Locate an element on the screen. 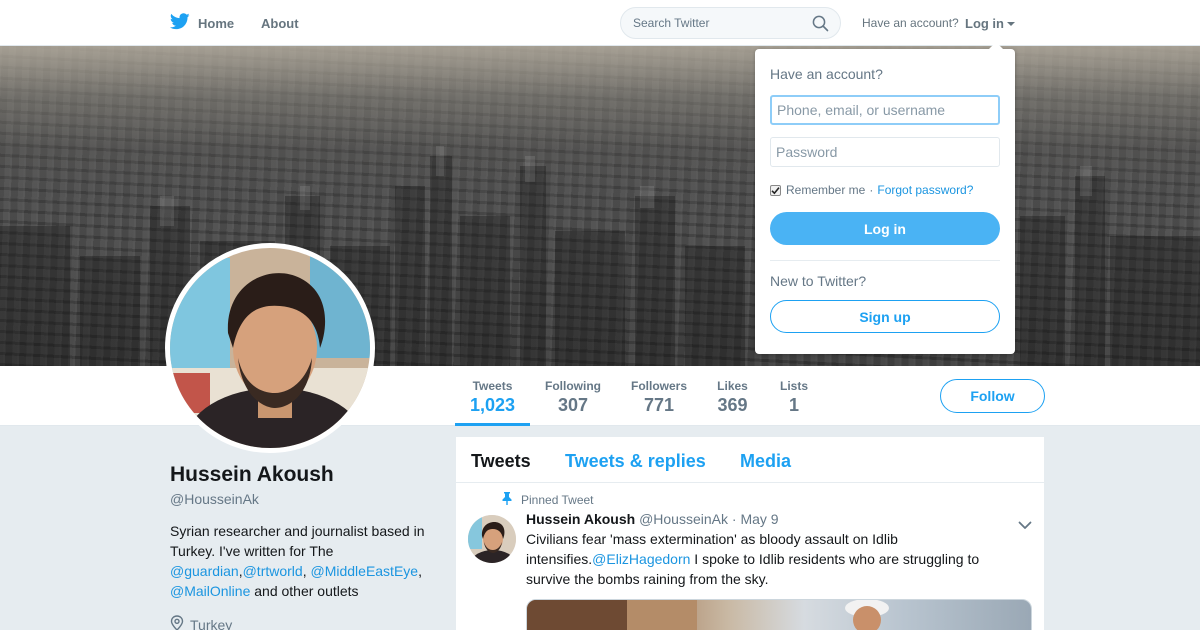  dropdown-divider is located at coordinates (885, 260).